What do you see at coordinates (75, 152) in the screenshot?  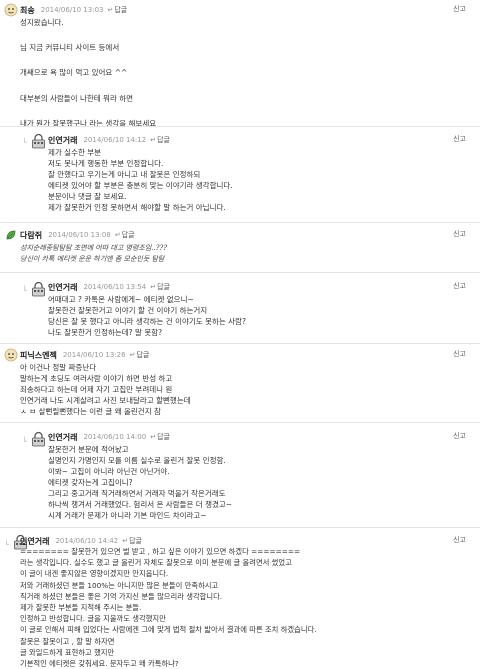 I see `comment-line: 제가 실수한 부분` at bounding box center [75, 152].